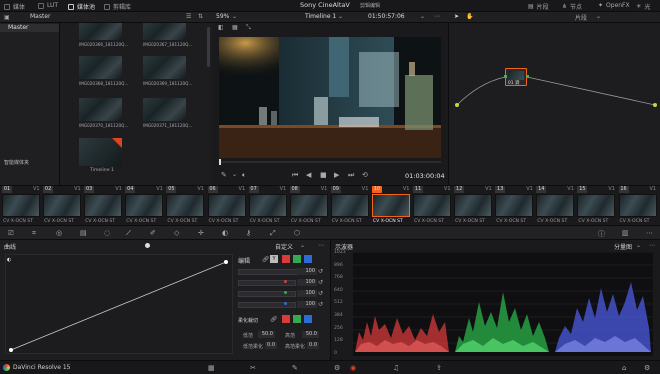 The image size is (660, 374). Describe the element at coordinates (297, 233) in the screenshot. I see `3d-icon: ⬡` at that location.